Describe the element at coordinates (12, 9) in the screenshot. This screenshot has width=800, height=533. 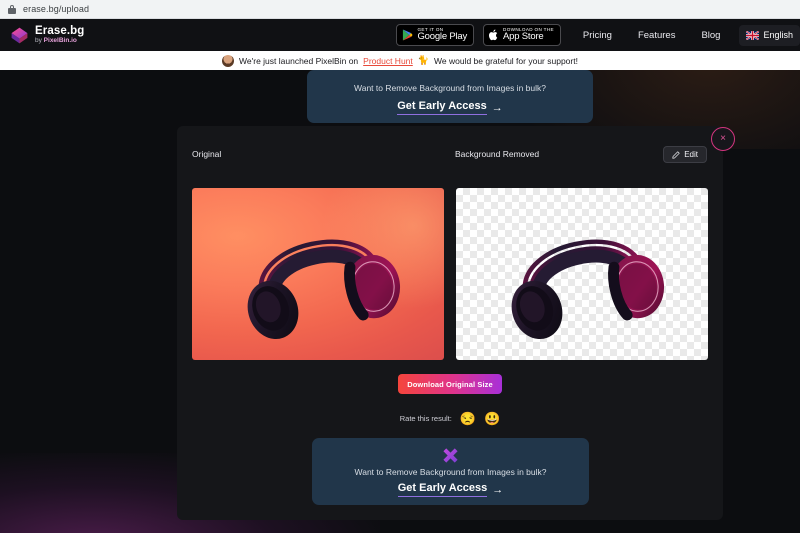
I see `lock-icon` at that location.